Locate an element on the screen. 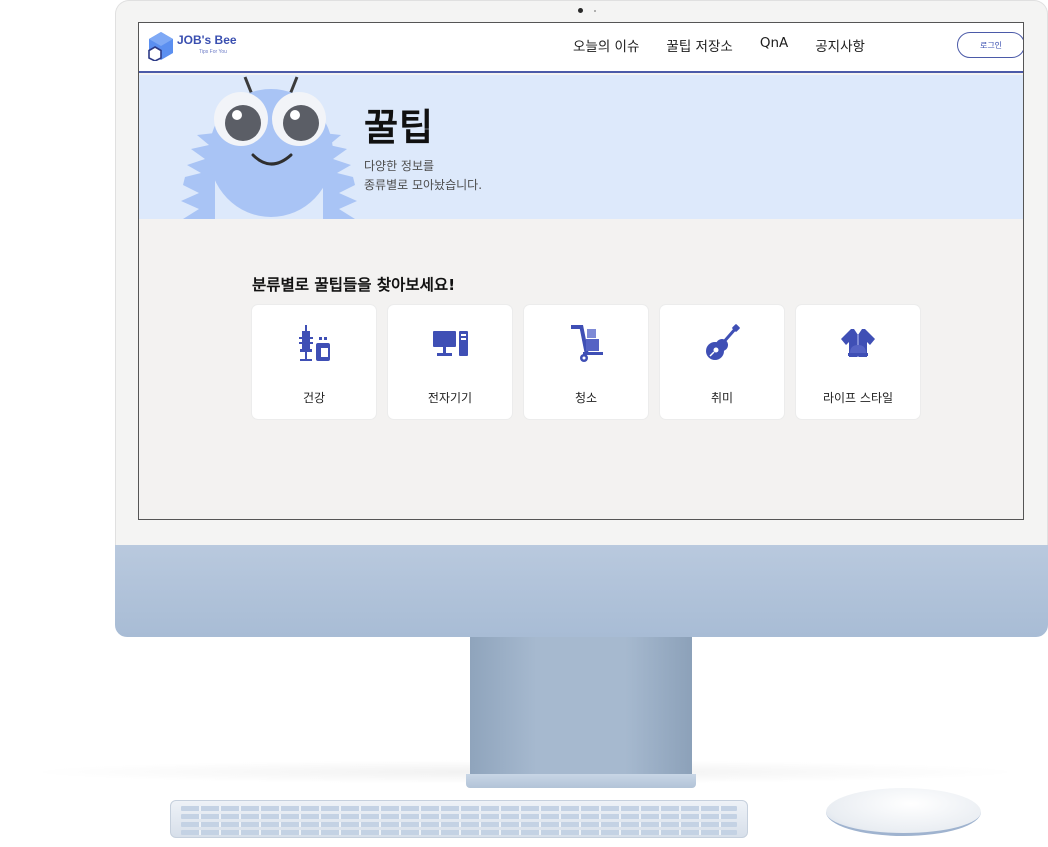  nav-item-qna: QnA is located at coordinates (774, 44).